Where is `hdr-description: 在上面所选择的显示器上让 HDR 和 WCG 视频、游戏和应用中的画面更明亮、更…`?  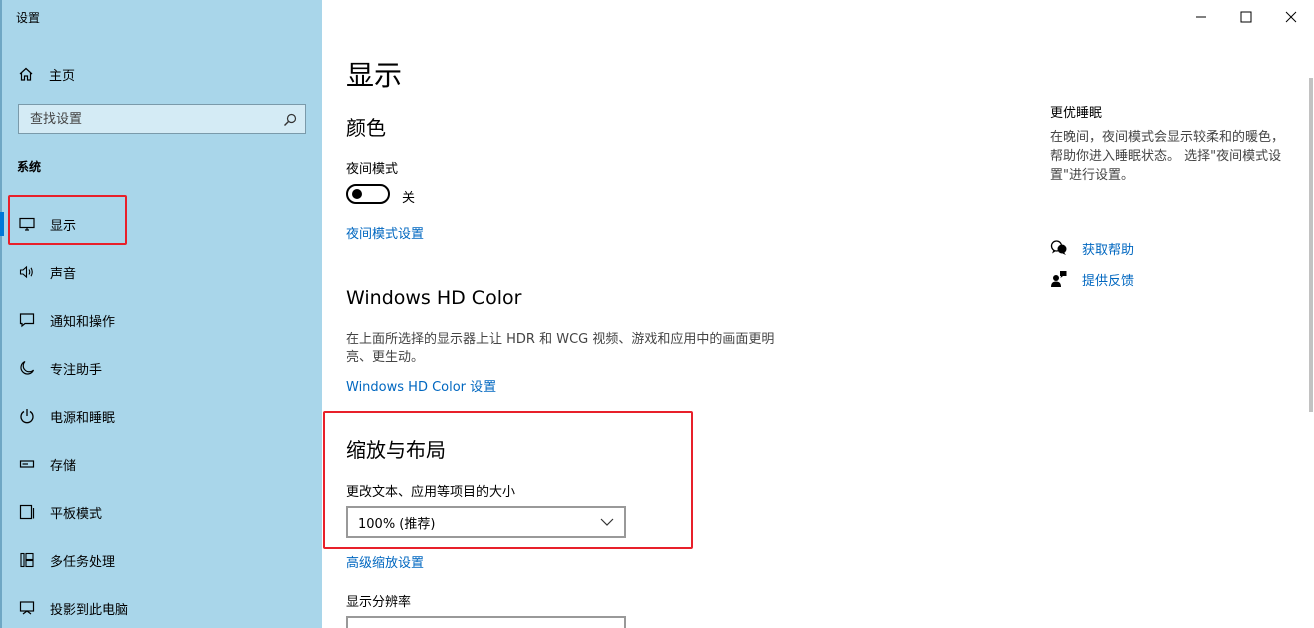 hdr-description: 在上面所选择的显示器上让 HDR 和 WCG 视频、游戏和应用中的画面更明亮、更… is located at coordinates (560, 348).